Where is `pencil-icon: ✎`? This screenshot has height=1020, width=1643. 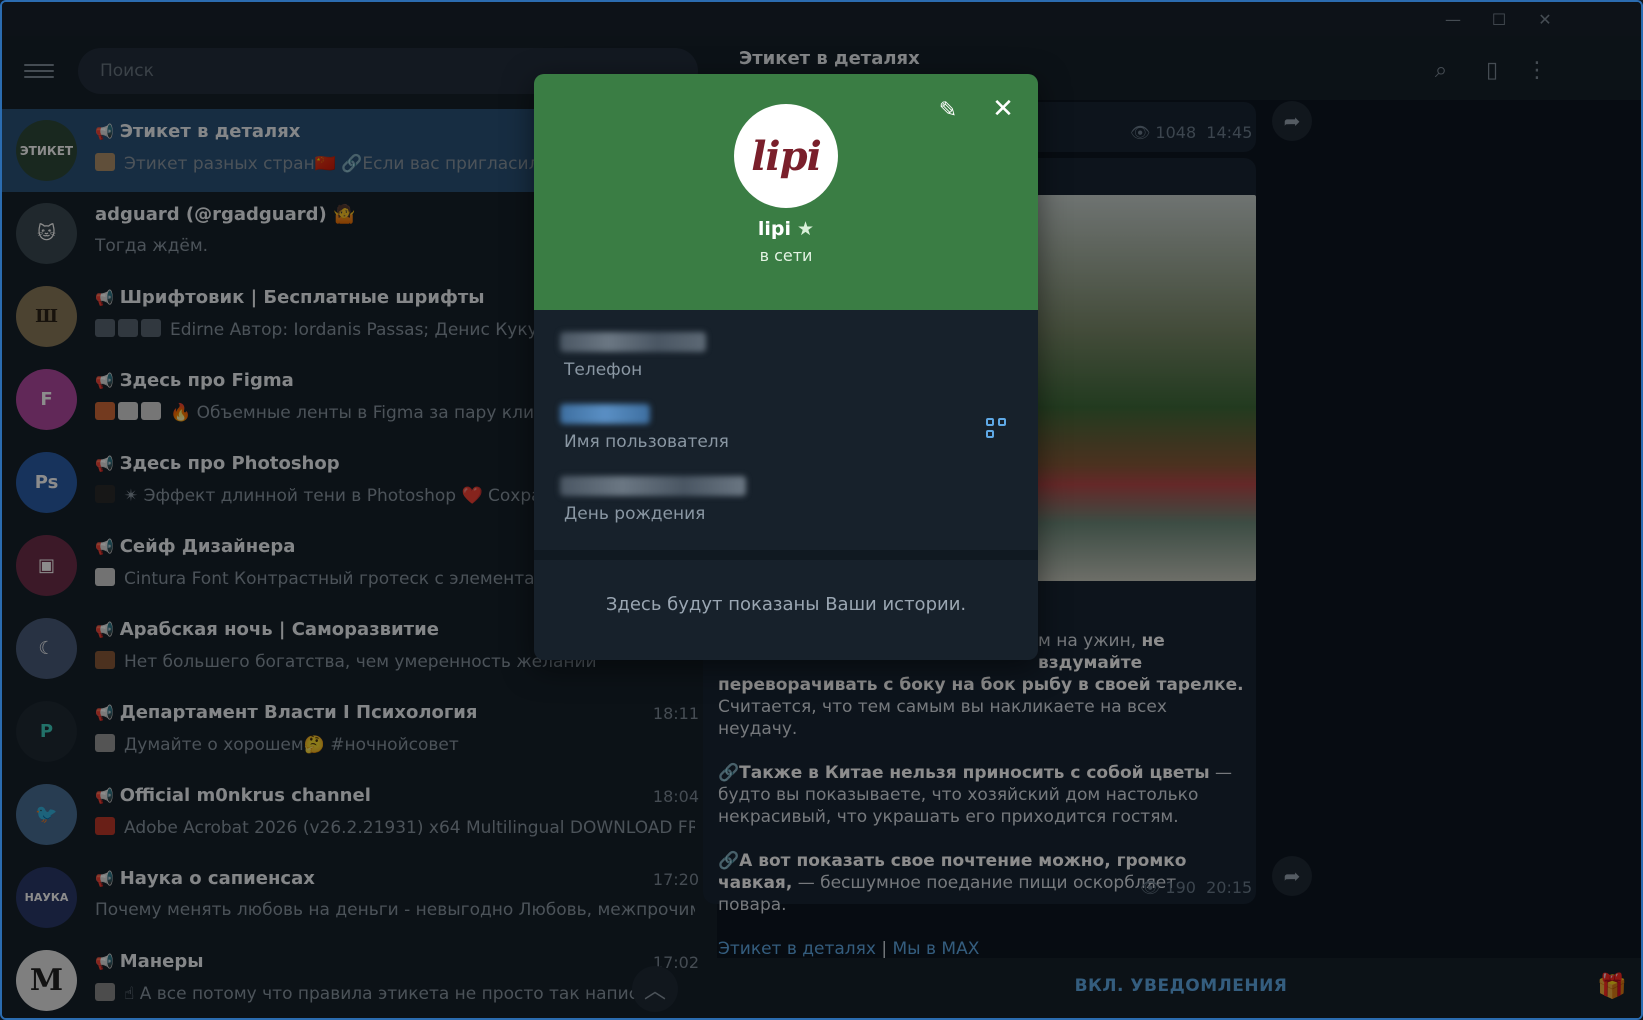 pencil-icon: ✎ is located at coordinates (948, 110).